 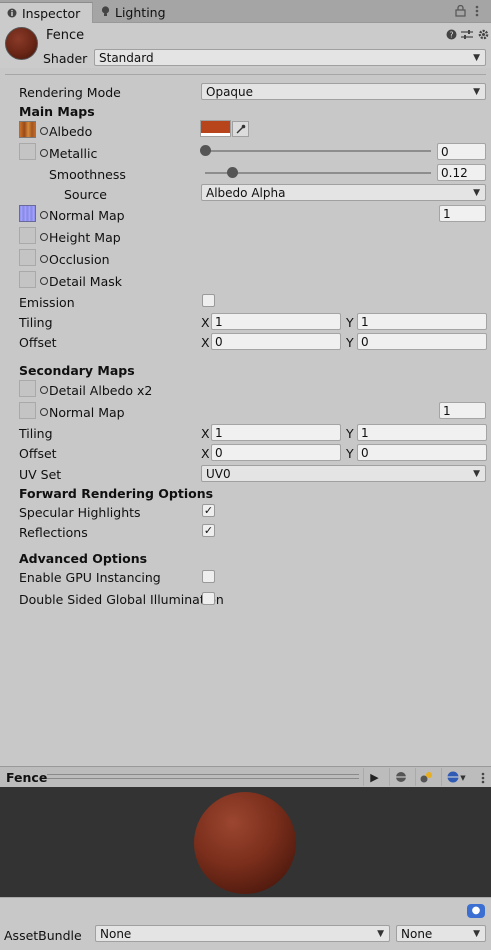 I want to click on asset-bundle-variant-value: None, so click(x=417, y=933).